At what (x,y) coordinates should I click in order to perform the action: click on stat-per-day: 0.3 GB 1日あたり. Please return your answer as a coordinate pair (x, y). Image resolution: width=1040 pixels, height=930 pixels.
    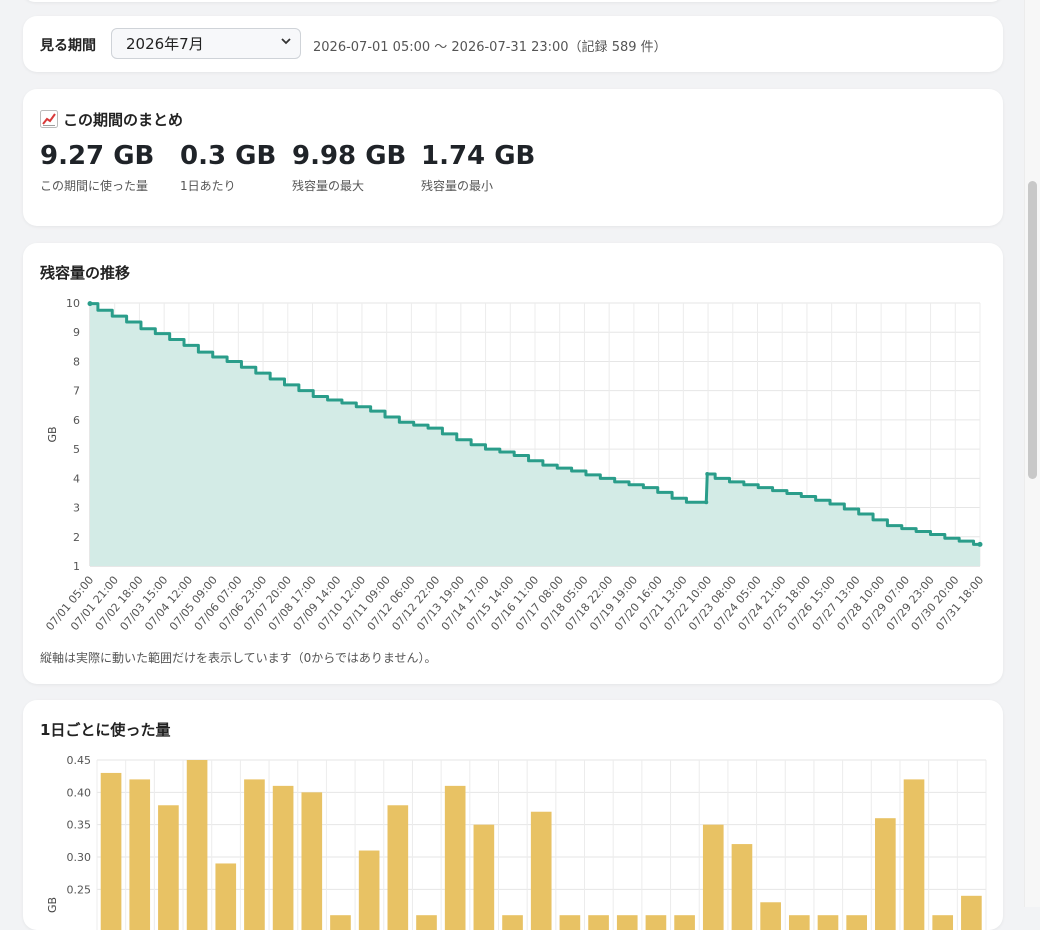
    Looking at the image, I should click on (228, 167).